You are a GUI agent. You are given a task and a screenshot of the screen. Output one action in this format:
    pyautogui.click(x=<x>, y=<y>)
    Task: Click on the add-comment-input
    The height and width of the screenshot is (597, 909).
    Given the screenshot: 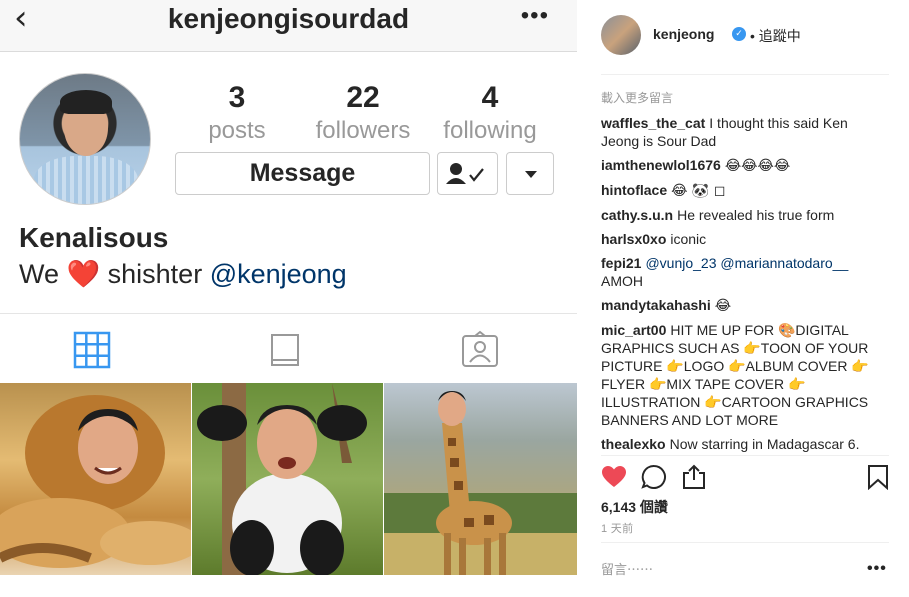 What is the action you would take?
    pyautogui.click(x=726, y=569)
    